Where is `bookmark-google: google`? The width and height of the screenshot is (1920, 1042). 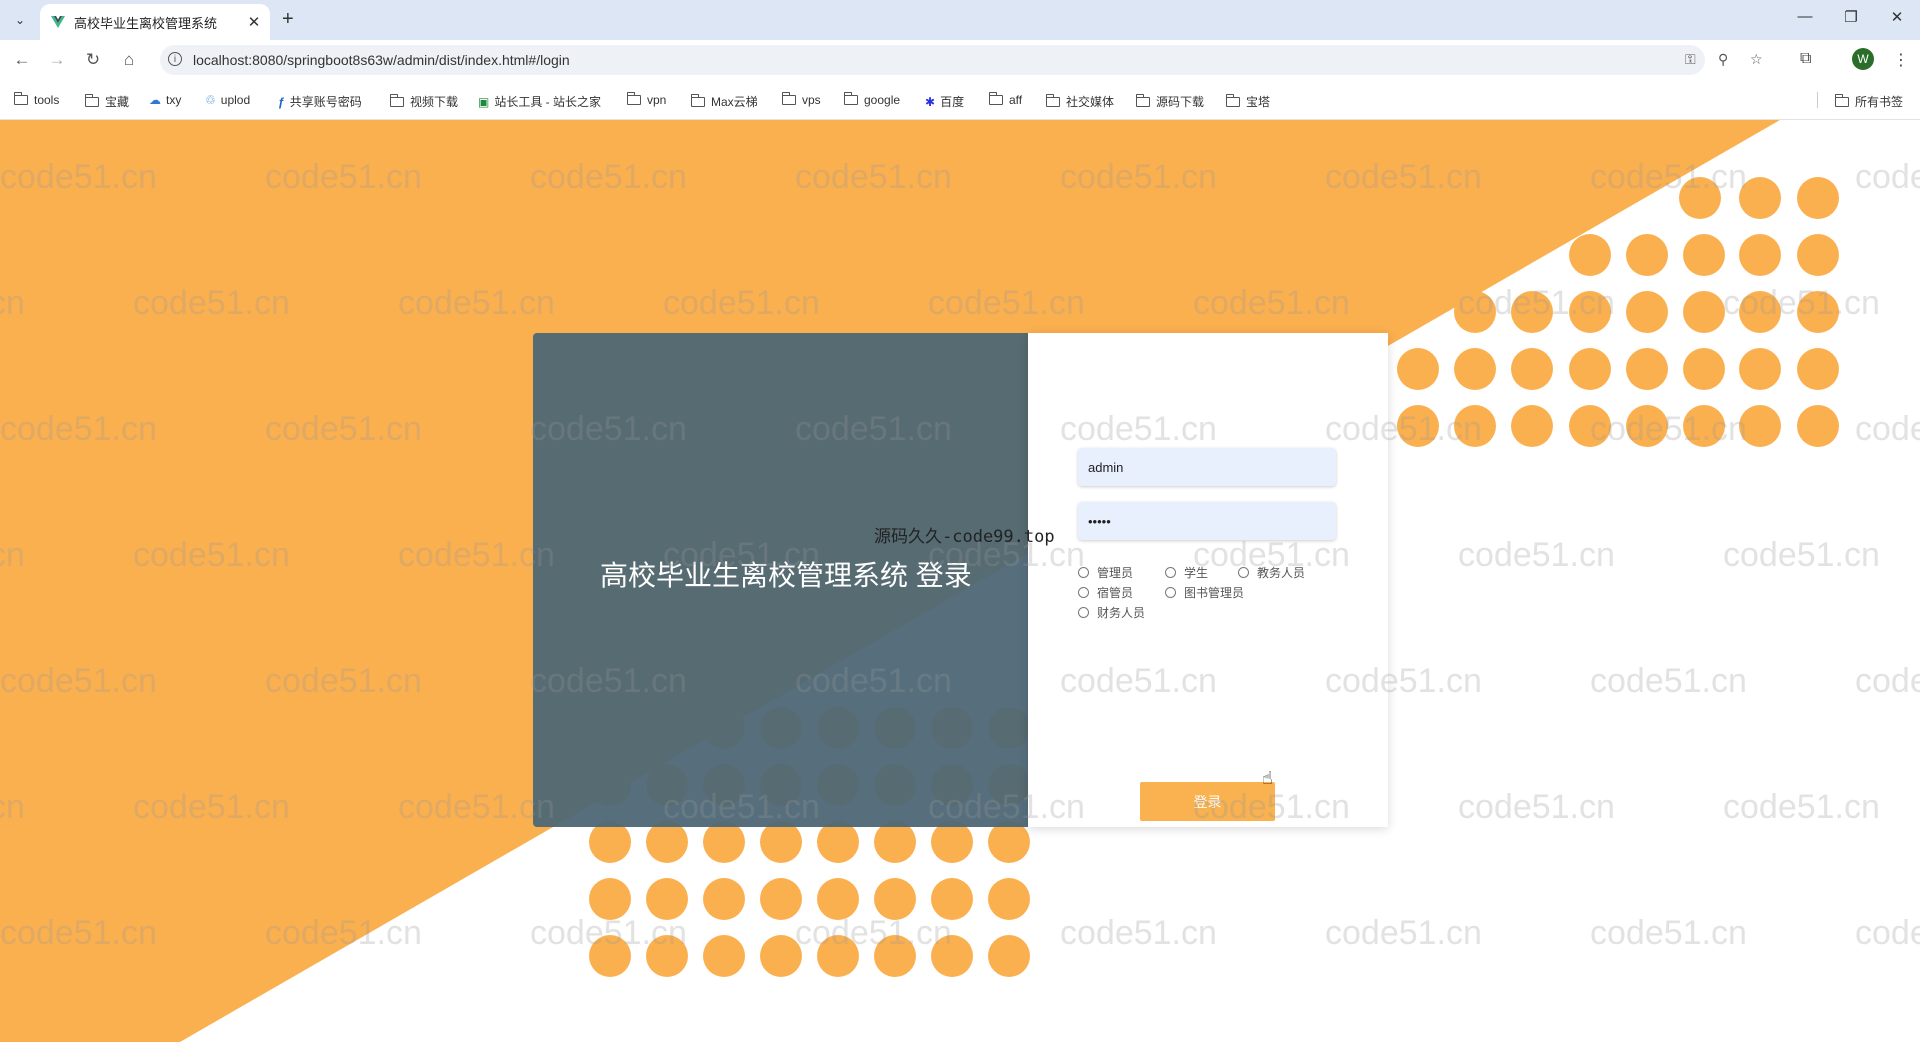
bookmark-google: google is located at coordinates (871, 99).